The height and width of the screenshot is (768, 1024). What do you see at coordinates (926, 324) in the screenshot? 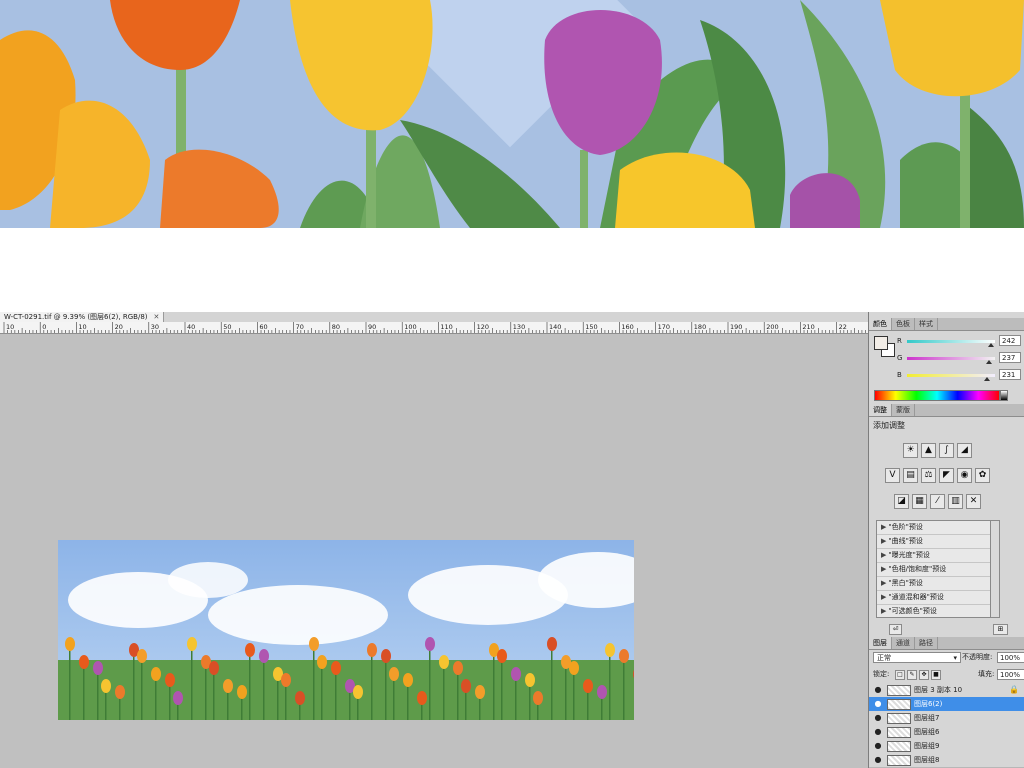
I see `tab-styles: 样式` at bounding box center [926, 324].